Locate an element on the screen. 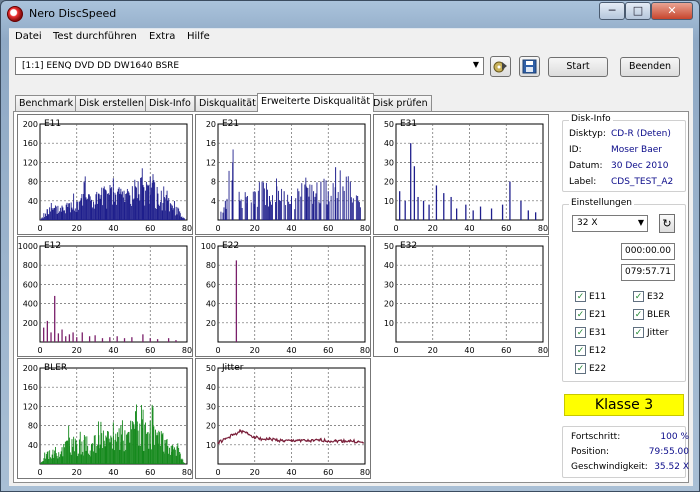 Image resolution: width=700 pixels, height=492 pixels. checkbox-e12: ✓ E12 is located at coordinates (590, 350).